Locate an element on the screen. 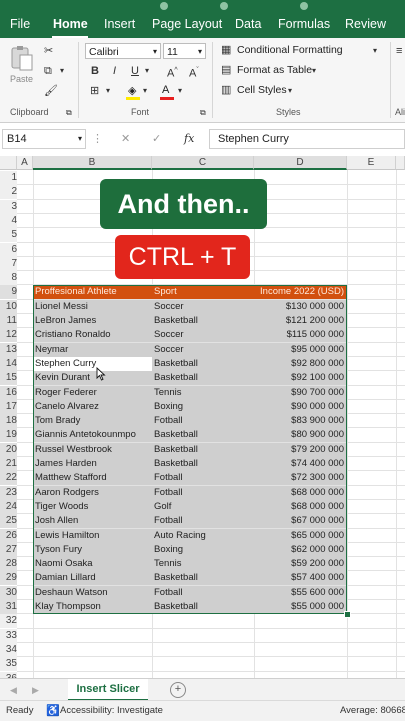  table-cell: Aaron Rodgers is located at coordinates (92, 492).